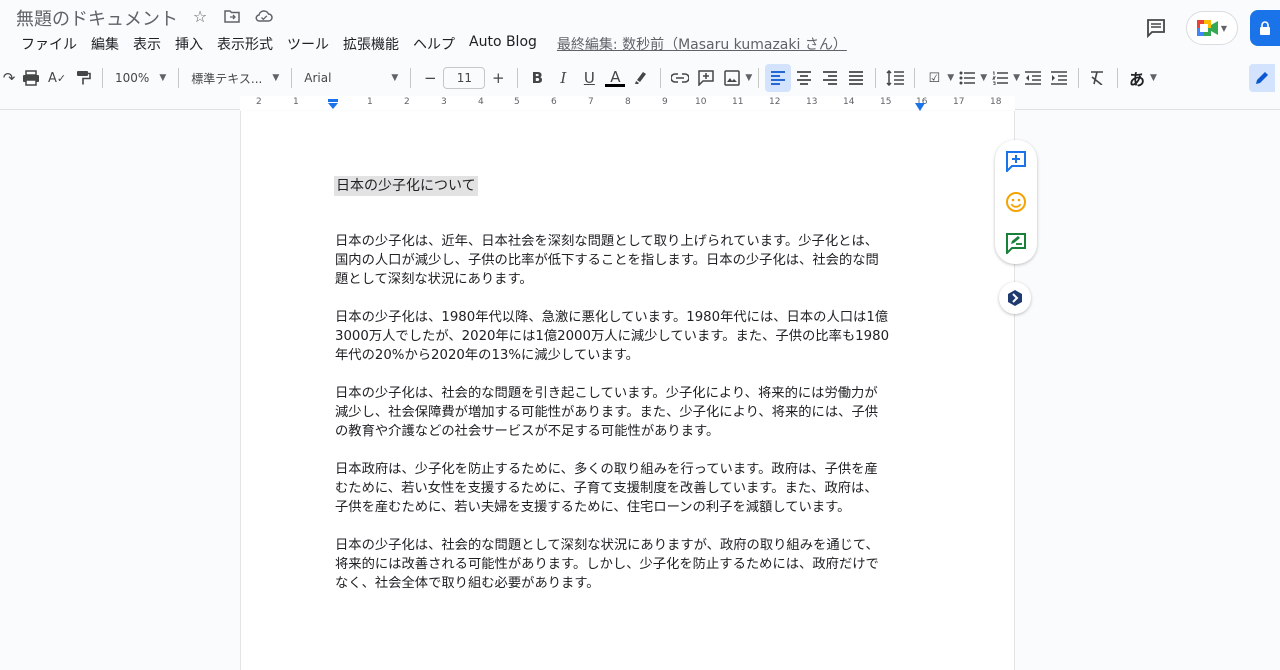 This screenshot has height=670, width=1280. What do you see at coordinates (895, 78) in the screenshot?
I see `line-spacing-icon` at bounding box center [895, 78].